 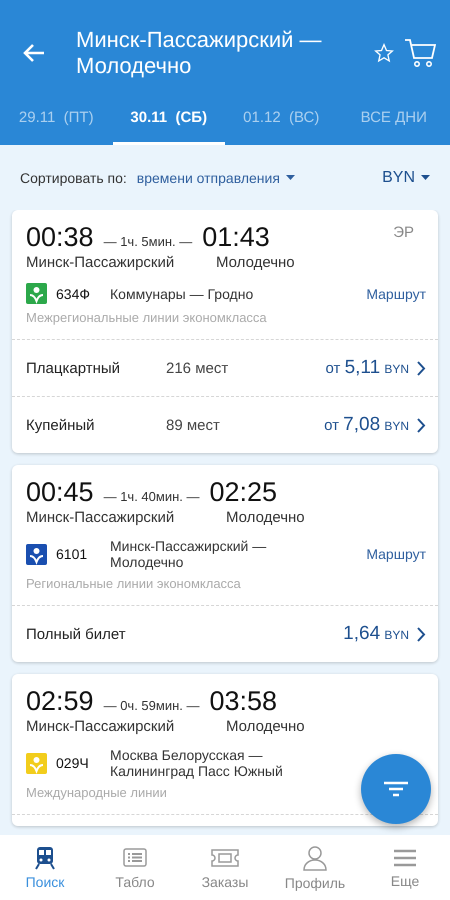 I want to click on nav-tab: Профиль, so click(x=315, y=867).